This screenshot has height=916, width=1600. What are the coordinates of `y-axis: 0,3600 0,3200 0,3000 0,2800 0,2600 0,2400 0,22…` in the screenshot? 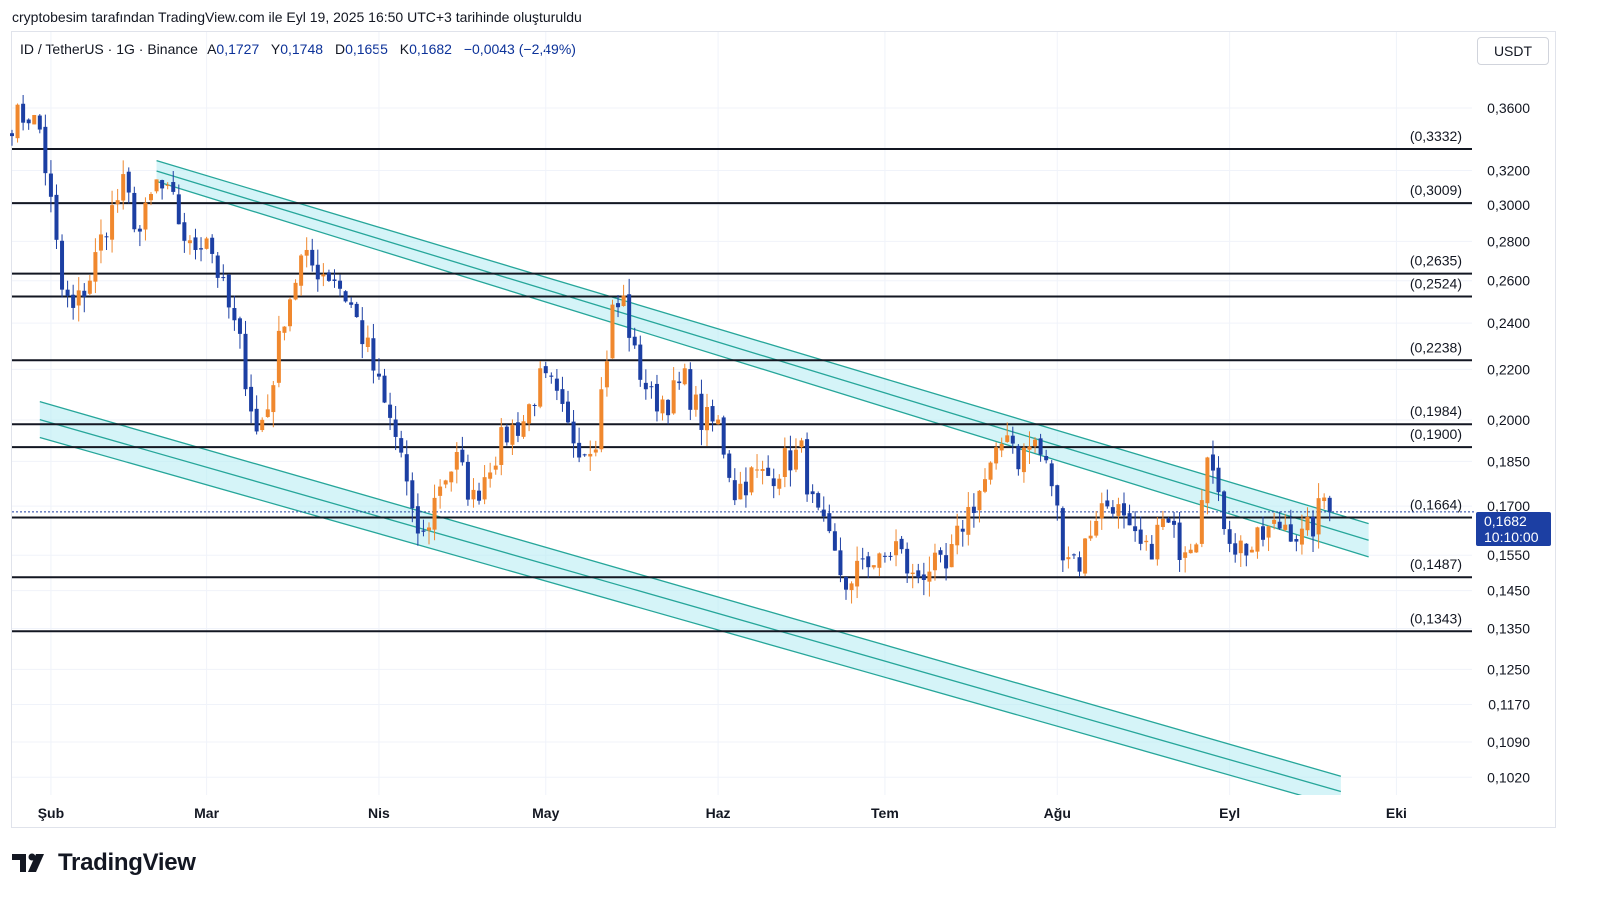 It's located at (1508, 442).